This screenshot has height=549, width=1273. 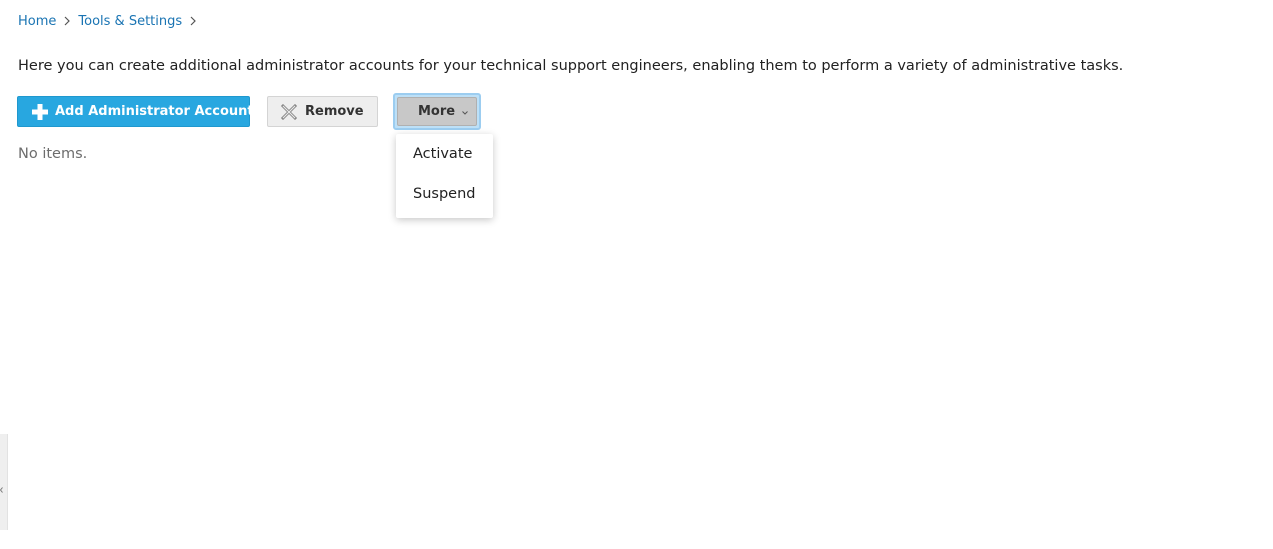 What do you see at coordinates (4, 482) in the screenshot?
I see `side-panel-toggle` at bounding box center [4, 482].